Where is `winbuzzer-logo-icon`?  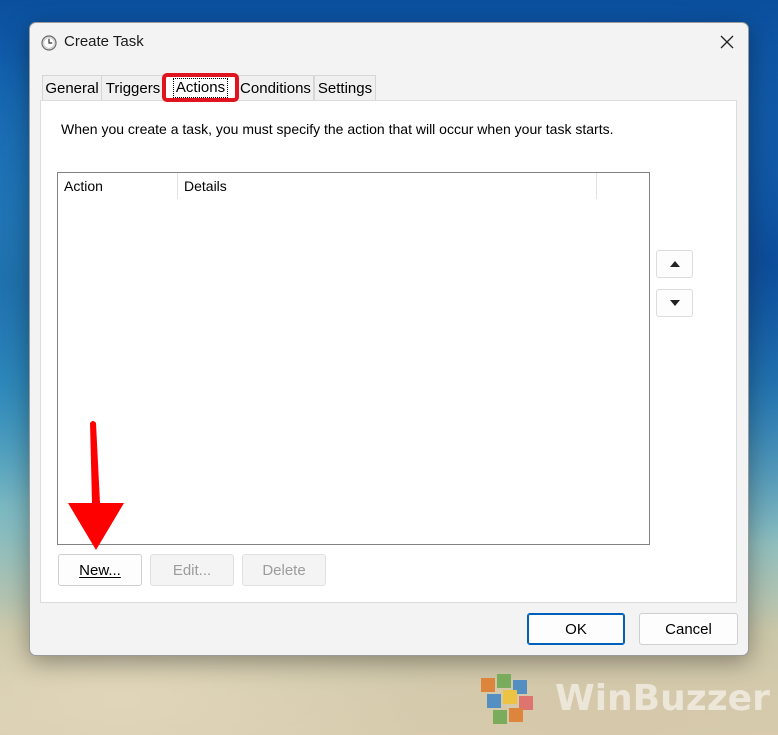
winbuzzer-logo-icon is located at coordinates (507, 699).